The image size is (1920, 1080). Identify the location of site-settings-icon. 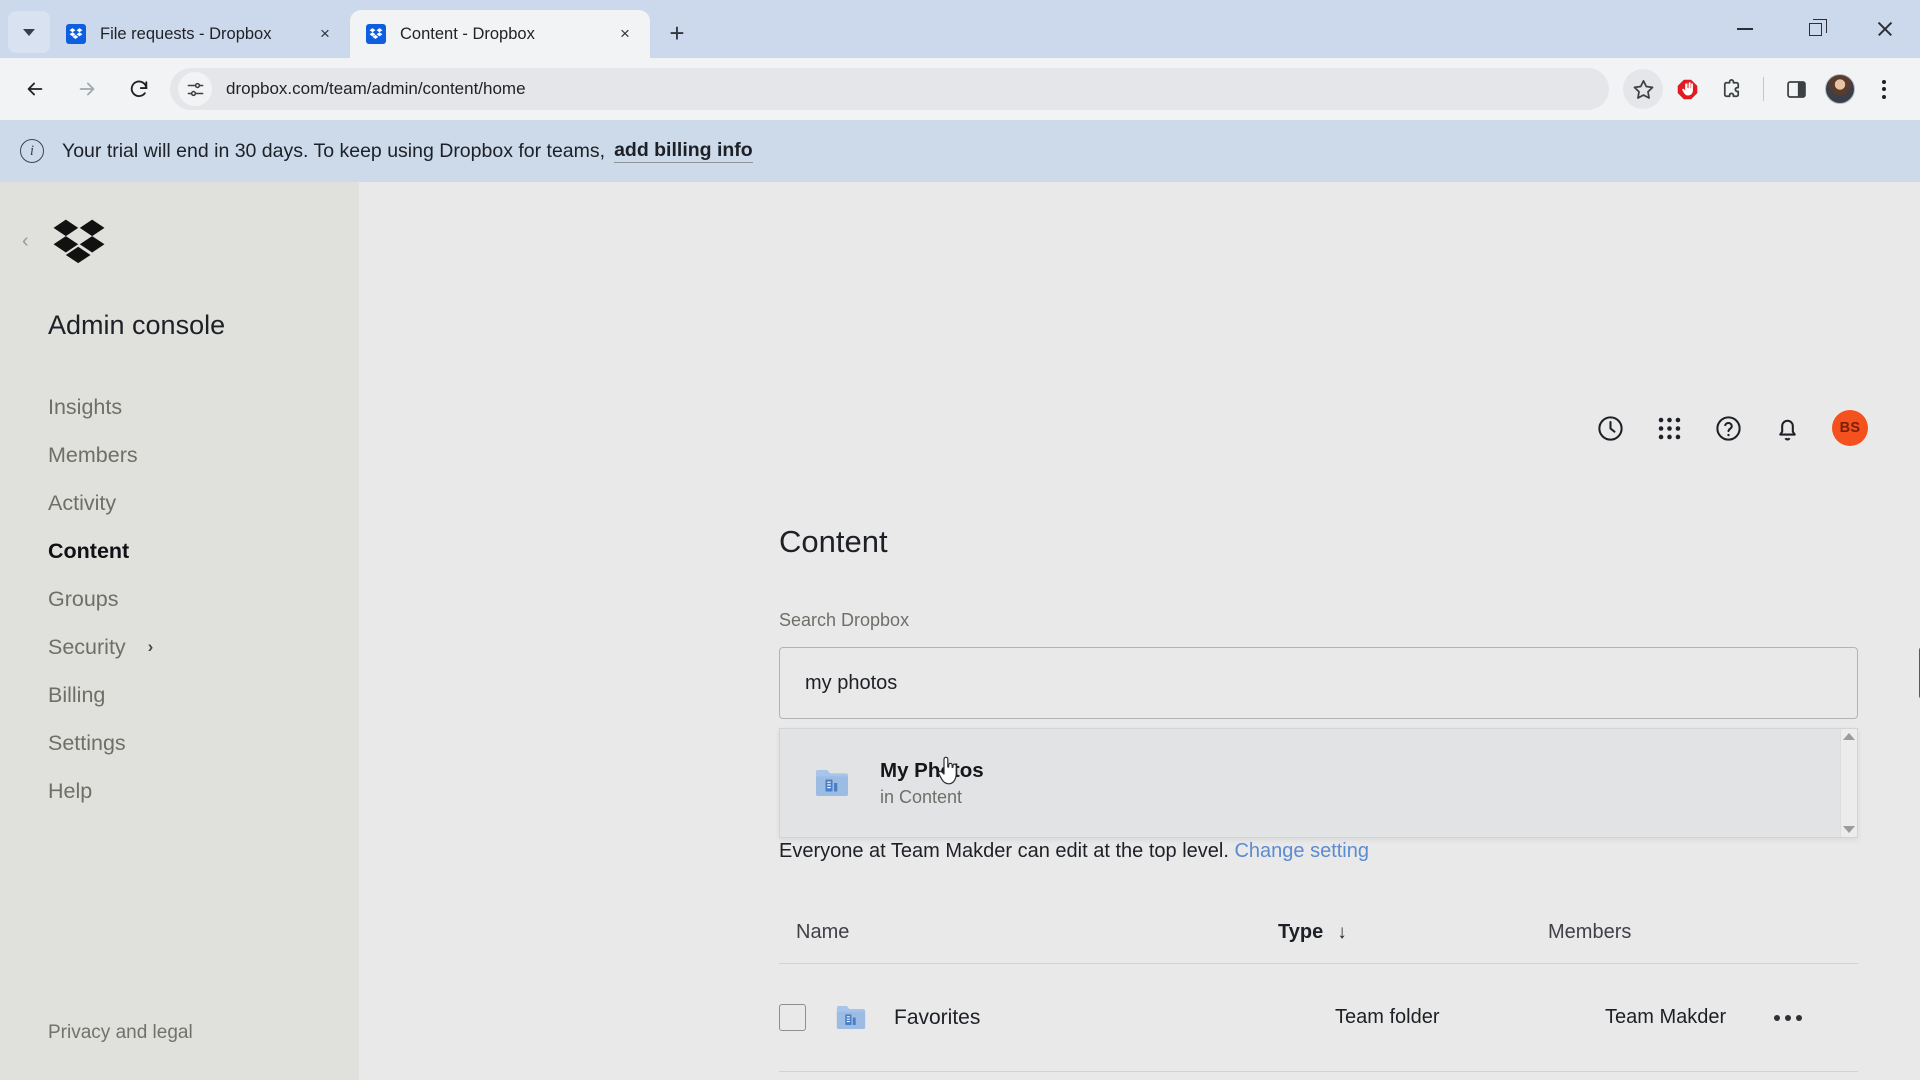
(195, 89).